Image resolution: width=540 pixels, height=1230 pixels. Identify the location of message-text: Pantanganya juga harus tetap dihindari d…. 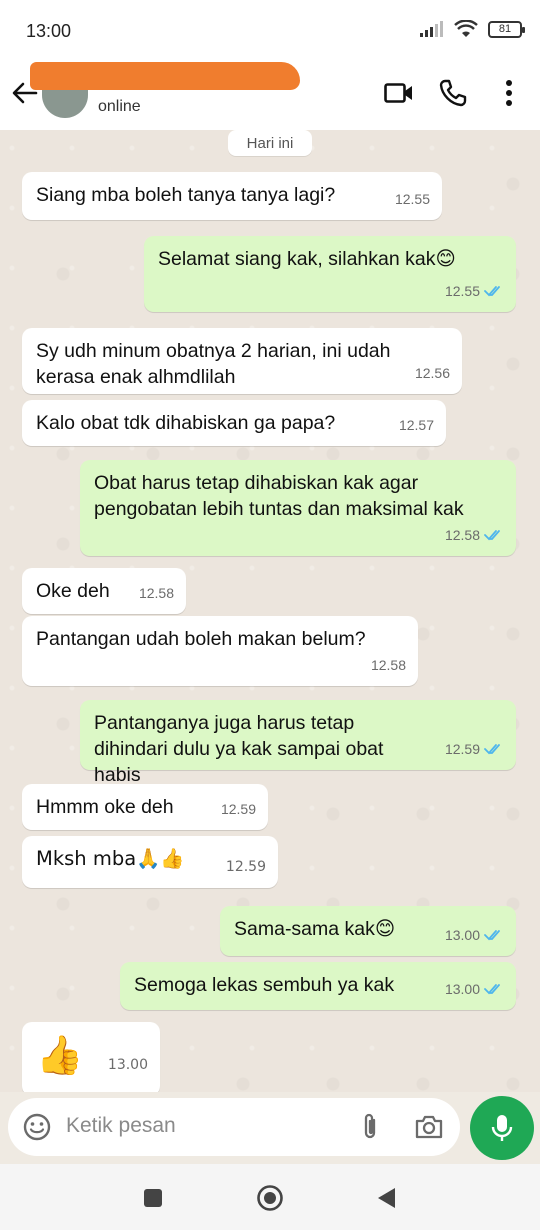
(239, 749).